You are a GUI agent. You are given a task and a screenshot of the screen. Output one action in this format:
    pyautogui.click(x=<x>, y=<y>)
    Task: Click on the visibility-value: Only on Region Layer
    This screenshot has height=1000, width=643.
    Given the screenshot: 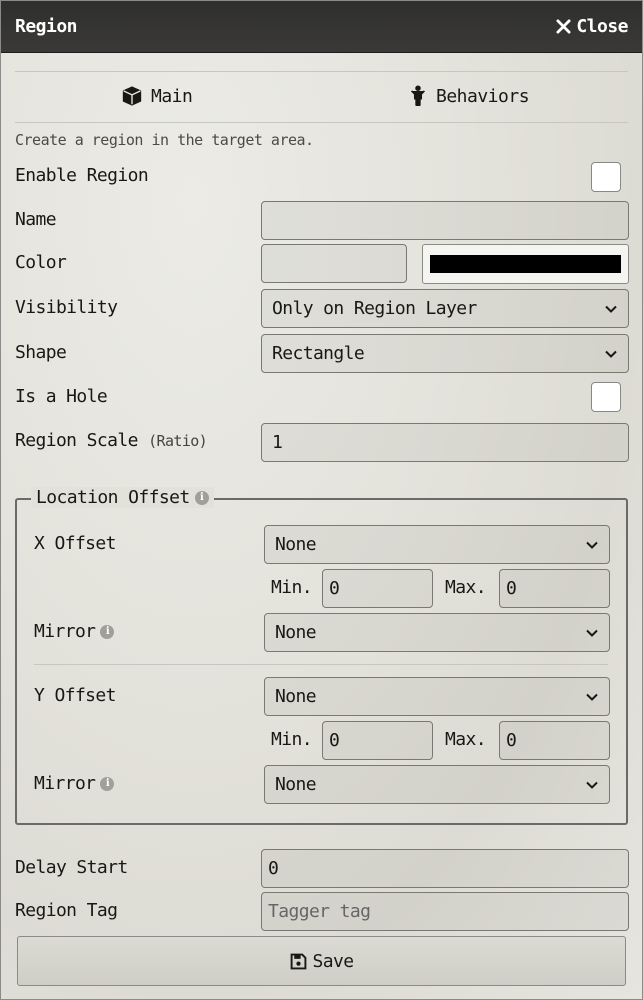 What is the action you would take?
    pyautogui.click(x=374, y=308)
    